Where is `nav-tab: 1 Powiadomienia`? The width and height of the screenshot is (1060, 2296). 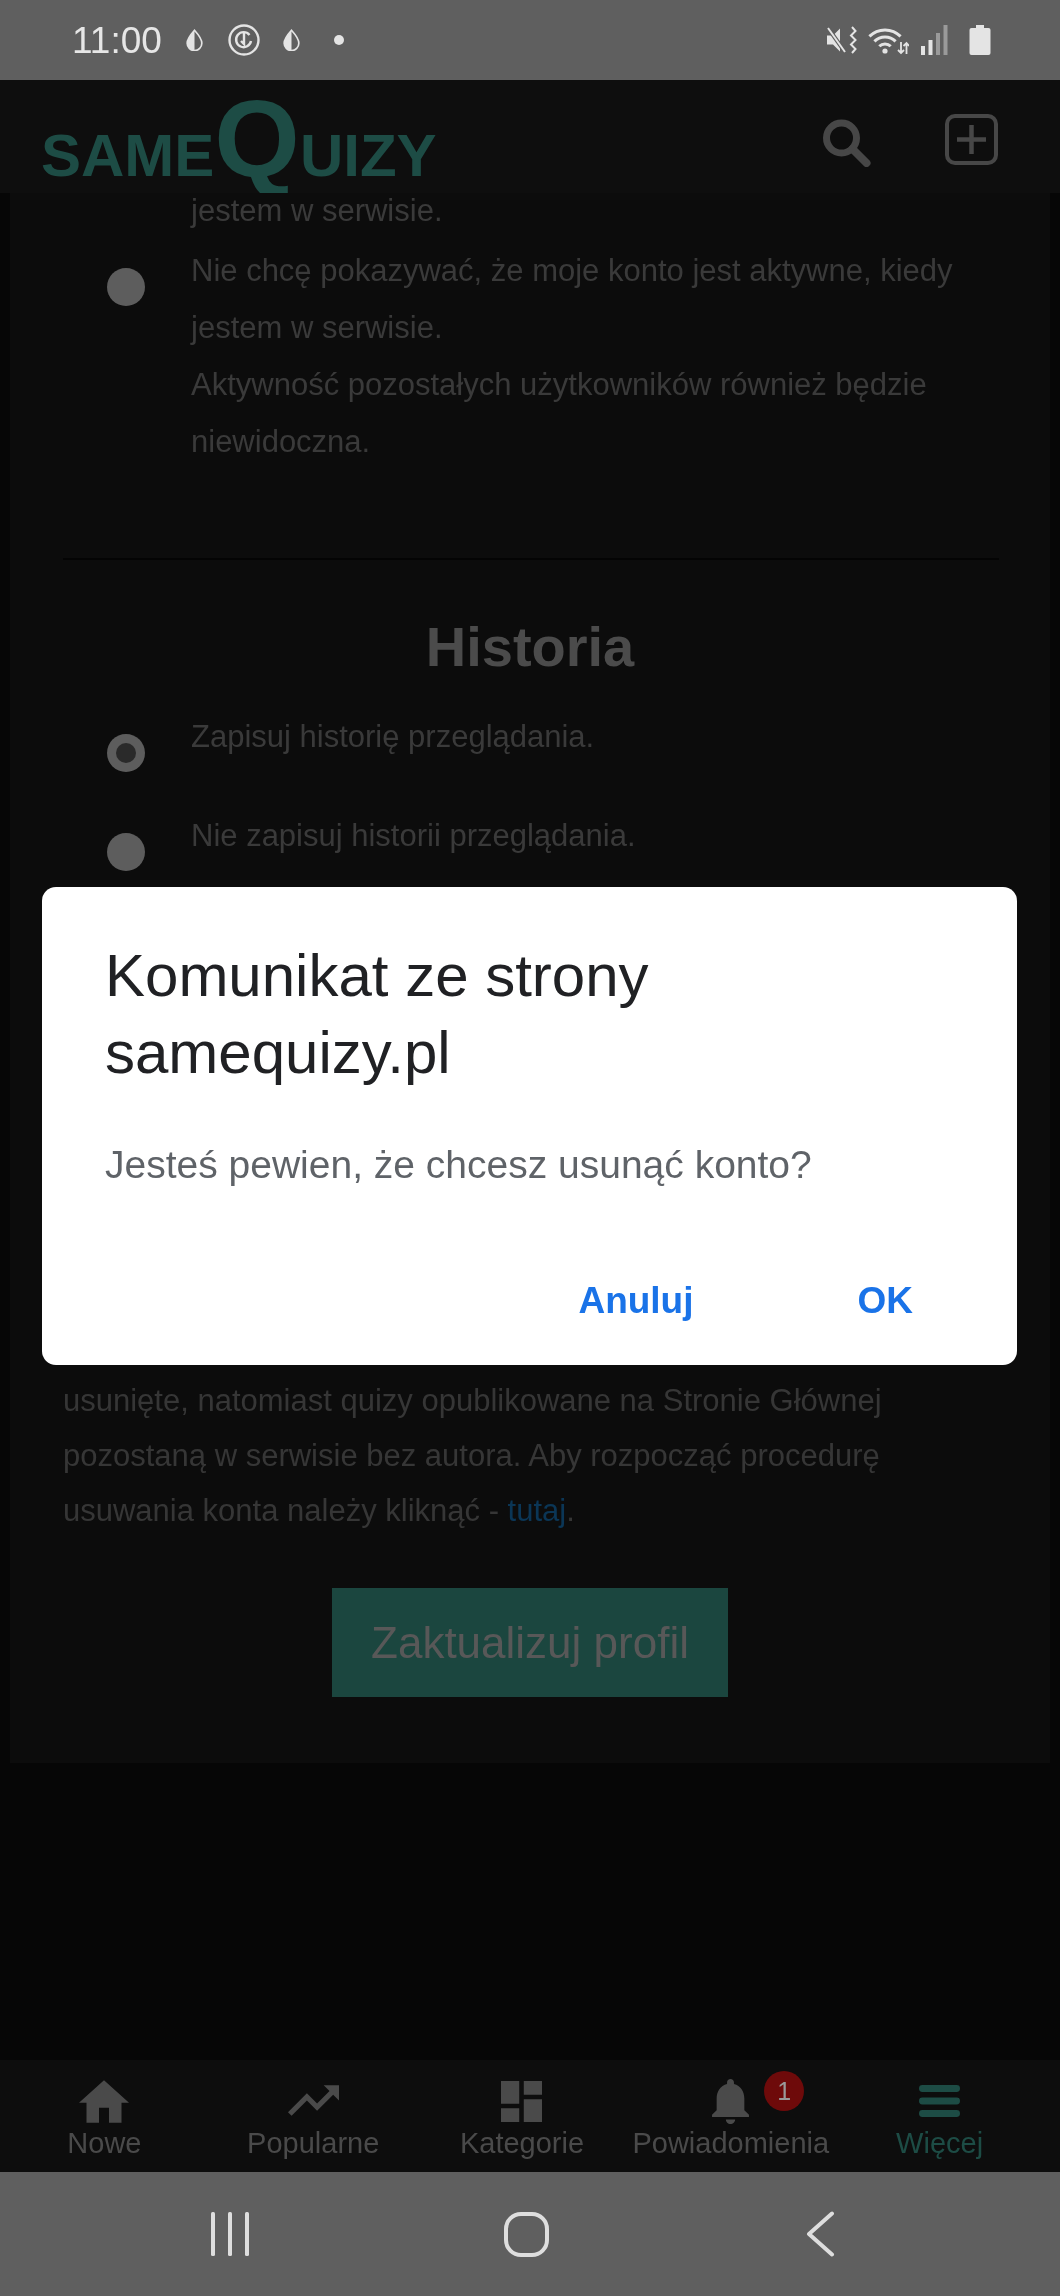 nav-tab: 1 Powiadomienia is located at coordinates (731, 2116).